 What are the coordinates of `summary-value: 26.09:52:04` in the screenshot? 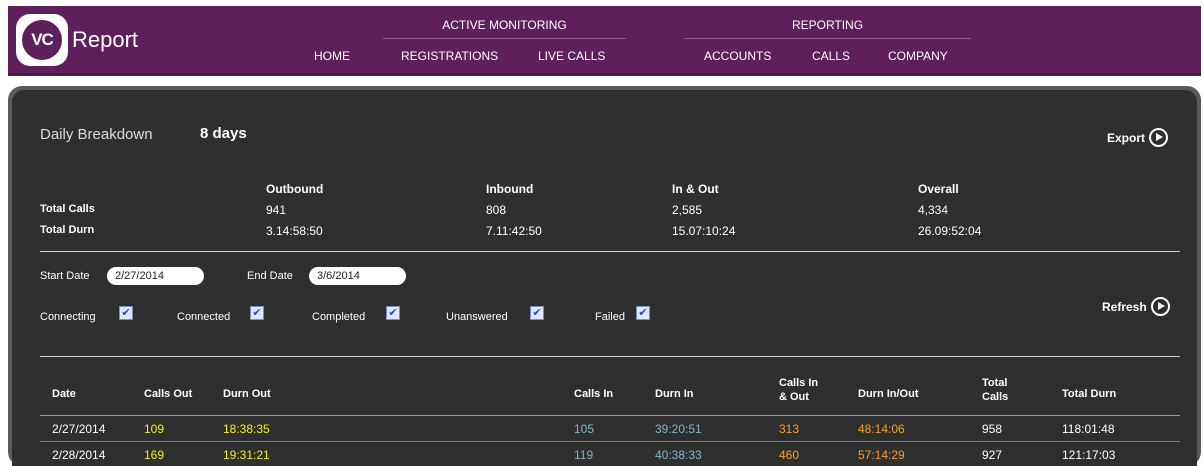 It's located at (950, 231).